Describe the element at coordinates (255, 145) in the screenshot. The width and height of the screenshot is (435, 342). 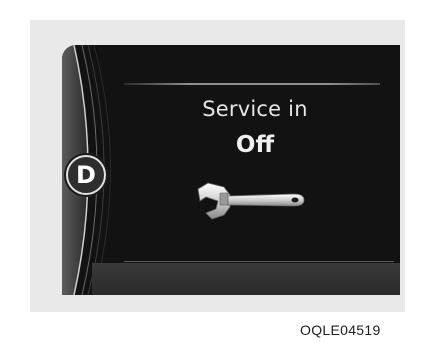
I see `service-value: Off` at that location.